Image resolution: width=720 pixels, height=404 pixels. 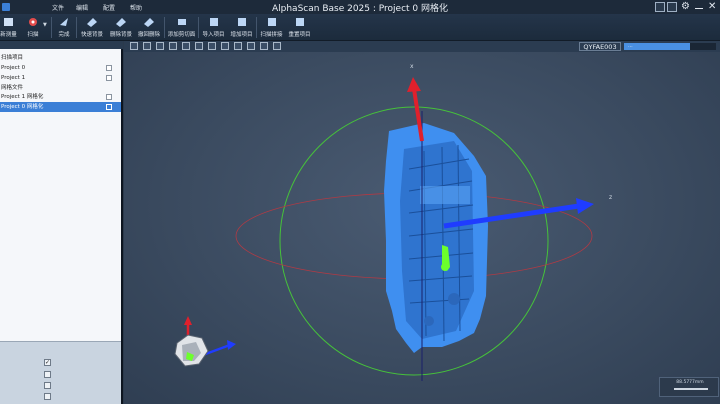 I want to click on add-project-button: 增加项目, so click(x=241, y=27).